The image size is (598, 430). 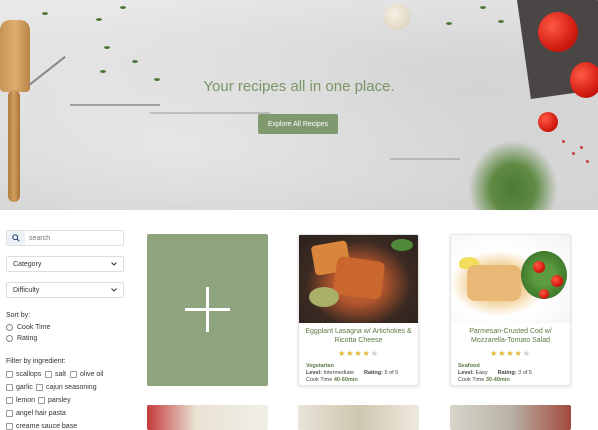 What do you see at coordinates (41, 413) in the screenshot?
I see `ingredient-label: angel hair pasta` at bounding box center [41, 413].